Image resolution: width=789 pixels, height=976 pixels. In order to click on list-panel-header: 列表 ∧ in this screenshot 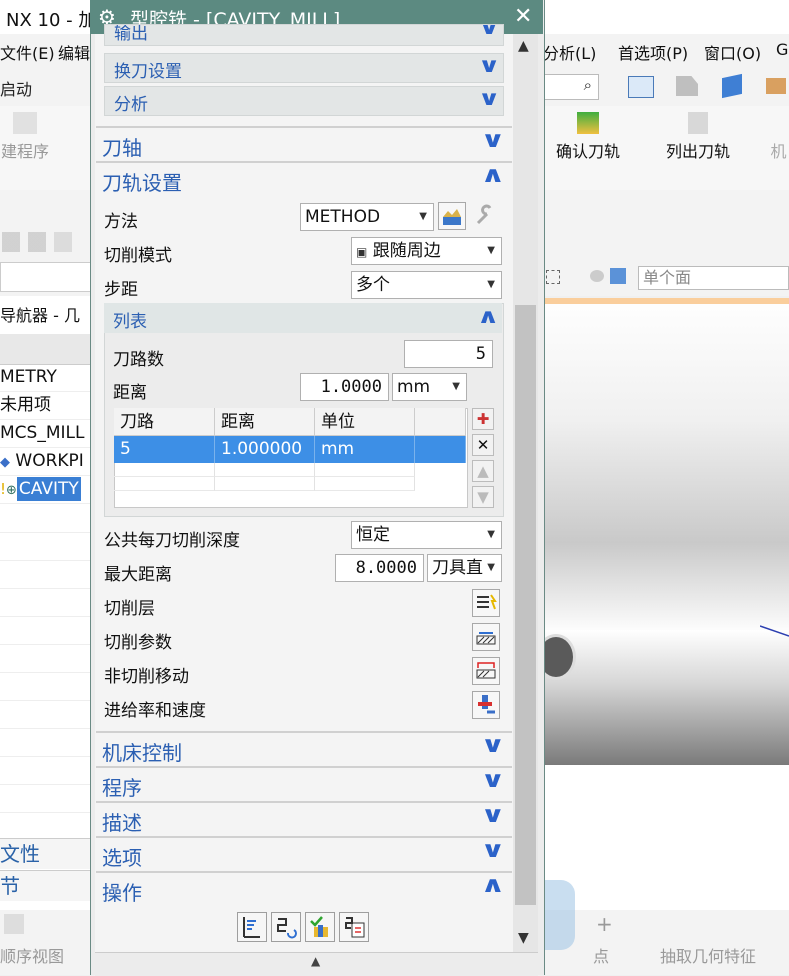, I will do `click(303, 318)`.